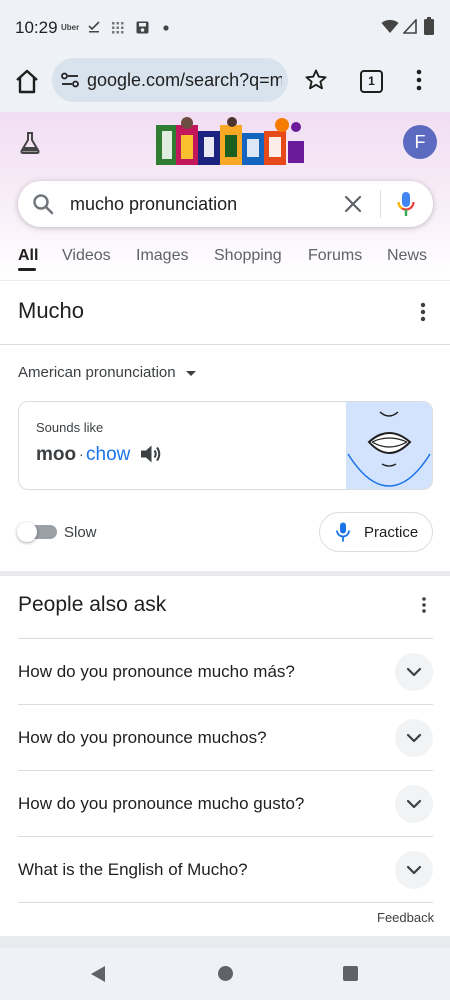  What do you see at coordinates (419, 80) in the screenshot?
I see `more-options-icon` at bounding box center [419, 80].